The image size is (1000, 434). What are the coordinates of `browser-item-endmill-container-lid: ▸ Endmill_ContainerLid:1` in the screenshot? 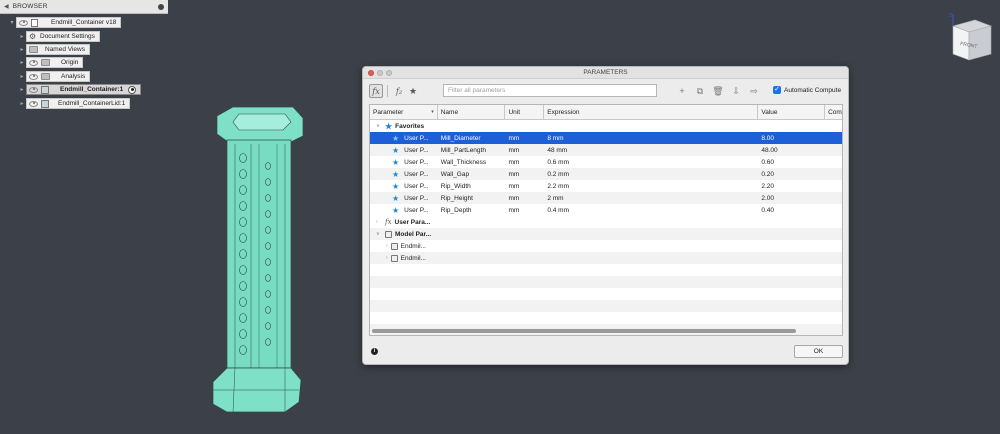 It's located at (74, 103).